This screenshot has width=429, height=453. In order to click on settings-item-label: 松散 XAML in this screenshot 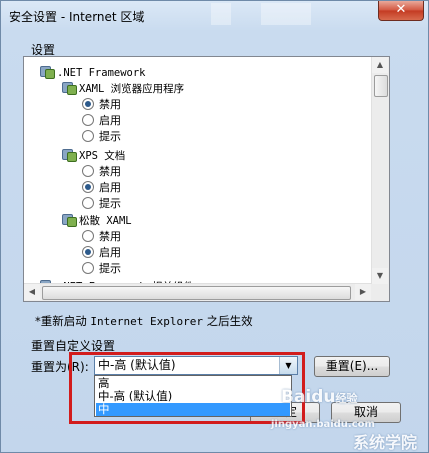, I will do `click(105, 221)`.